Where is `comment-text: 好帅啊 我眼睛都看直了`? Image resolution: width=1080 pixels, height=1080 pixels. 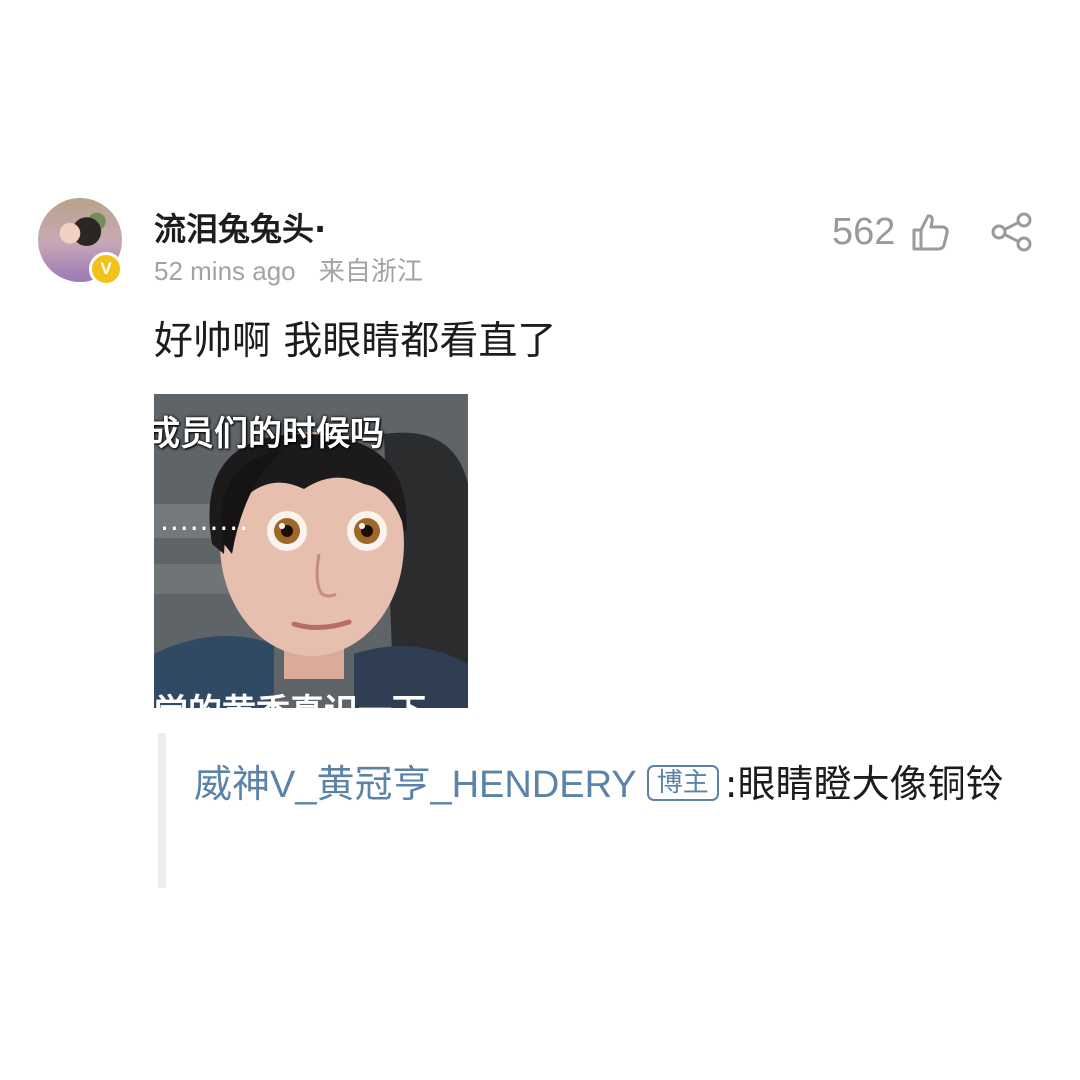
comment-text: 好帅啊 我眼睛都看直了 is located at coordinates (355, 341).